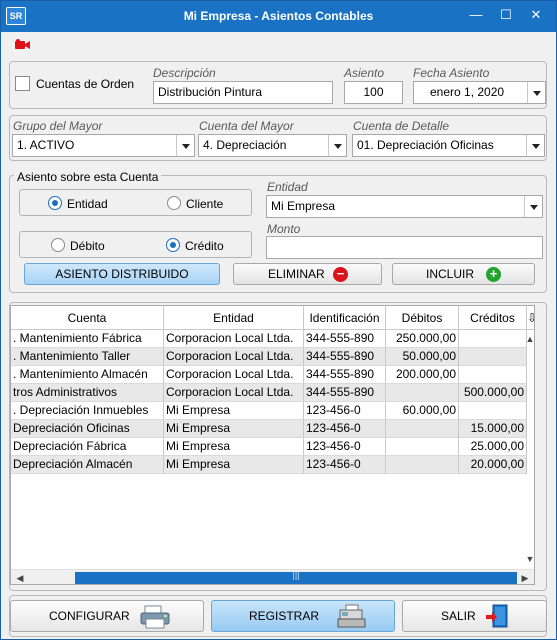 The width and height of the screenshot is (557, 640). I want to click on cuenta-mayor-label: Cuenta del Mayor, so click(246, 126).